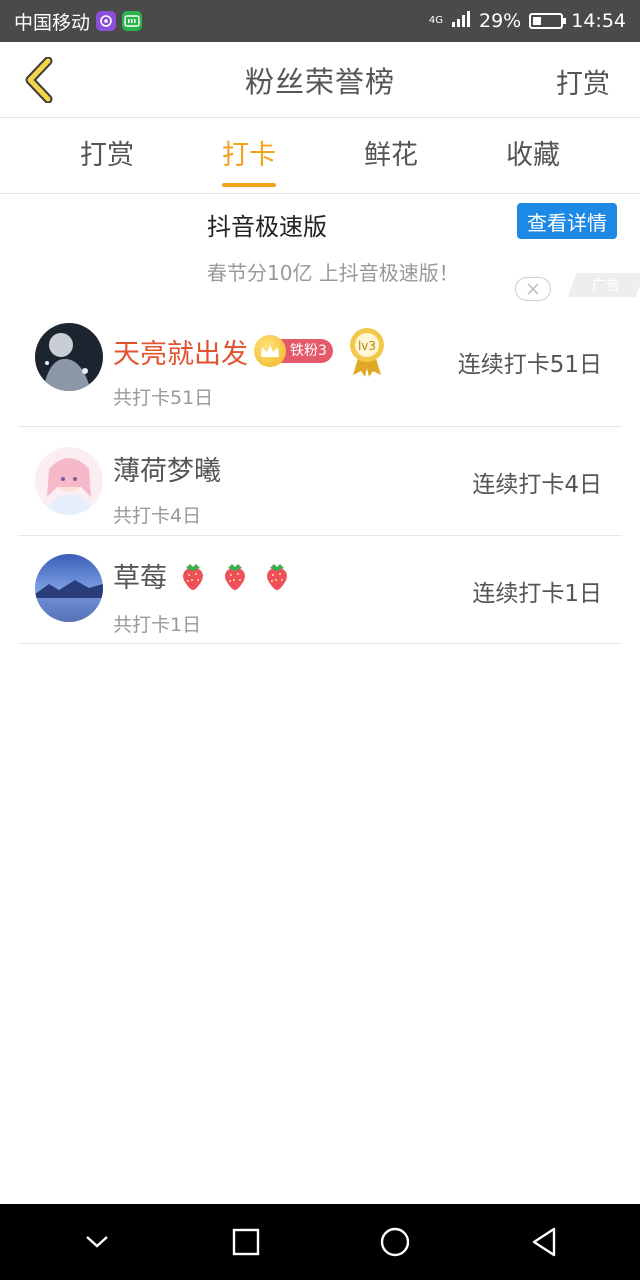 The image size is (640, 1280). I want to click on name-line: 草莓, so click(203, 575).